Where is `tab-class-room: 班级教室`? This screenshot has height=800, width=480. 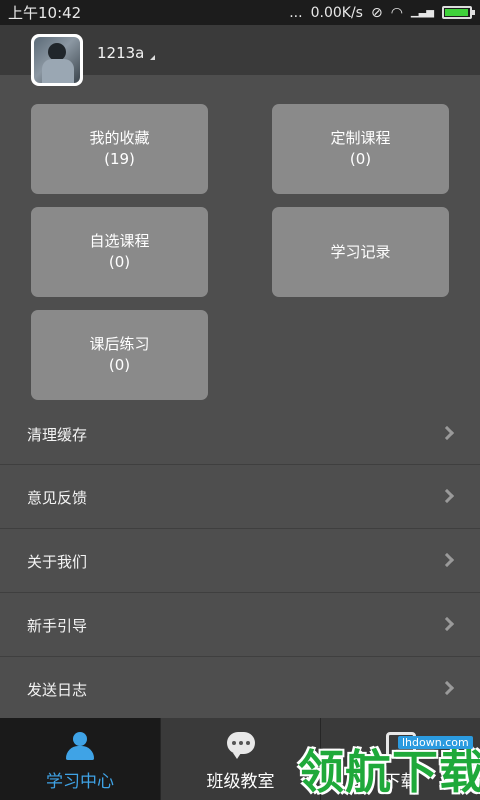
tab-class-room: 班级教室 is located at coordinates (240, 759).